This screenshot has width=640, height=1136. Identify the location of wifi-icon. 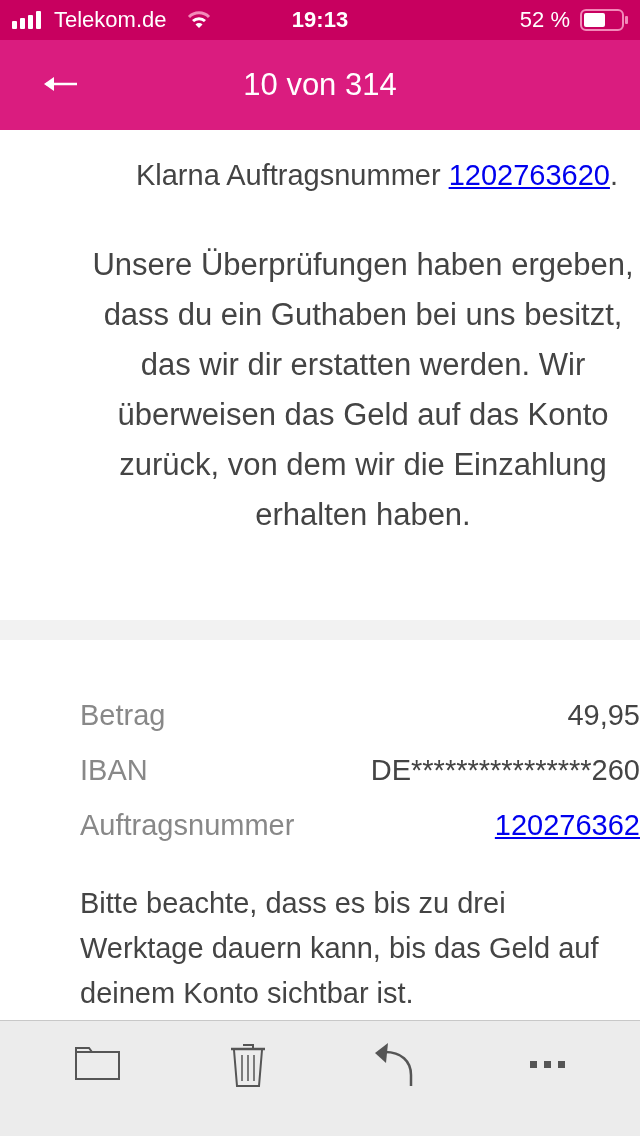
(198, 20).